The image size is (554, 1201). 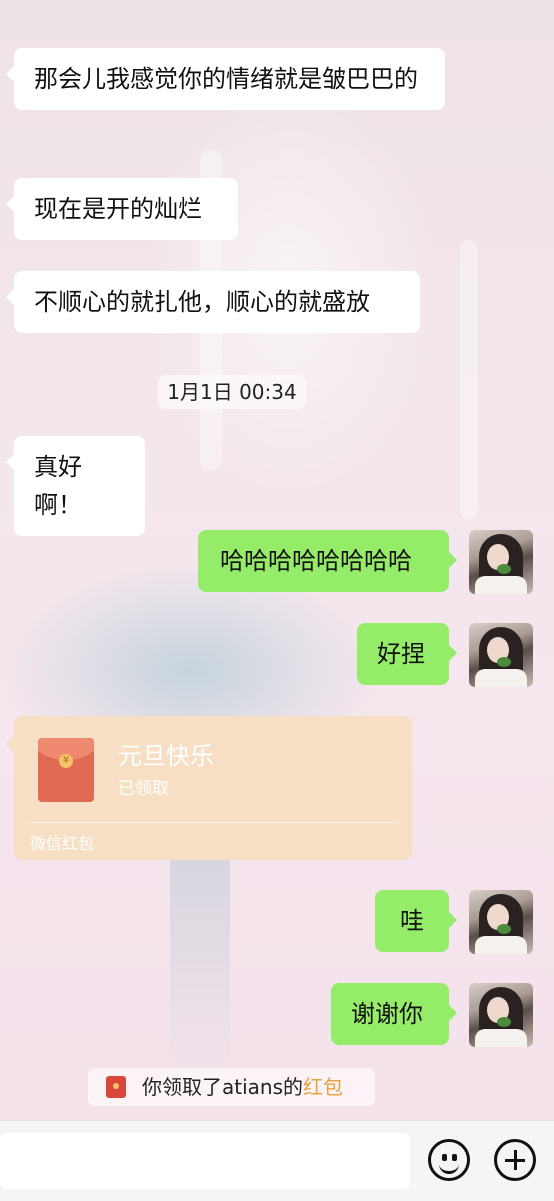 I want to click on plus-icon, so click(x=515, y=1160).